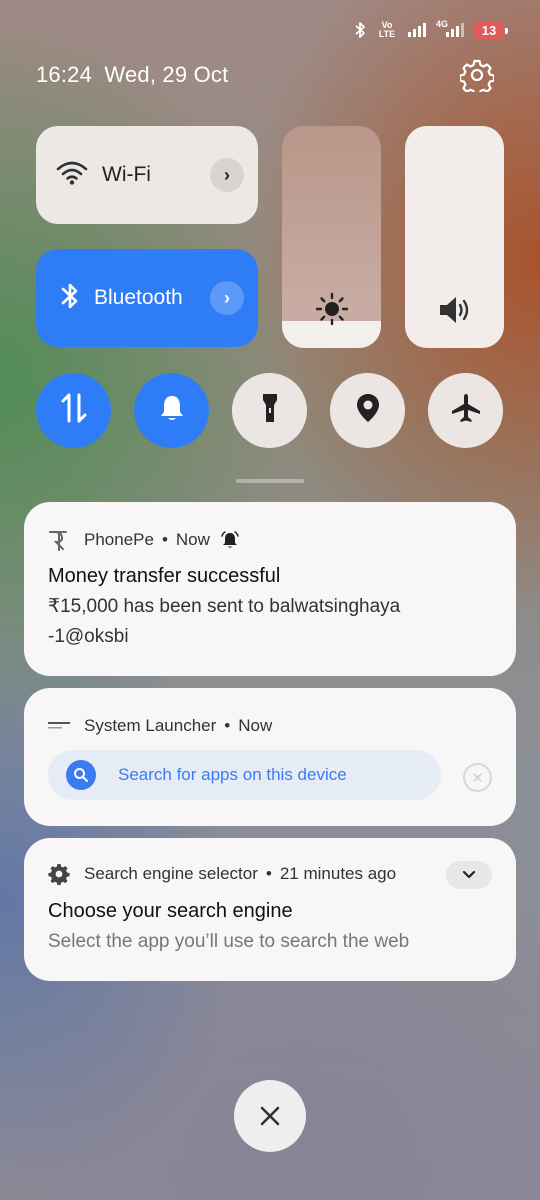  What do you see at coordinates (126, 174) in the screenshot?
I see `wifi-label: Wi-Fi` at bounding box center [126, 174].